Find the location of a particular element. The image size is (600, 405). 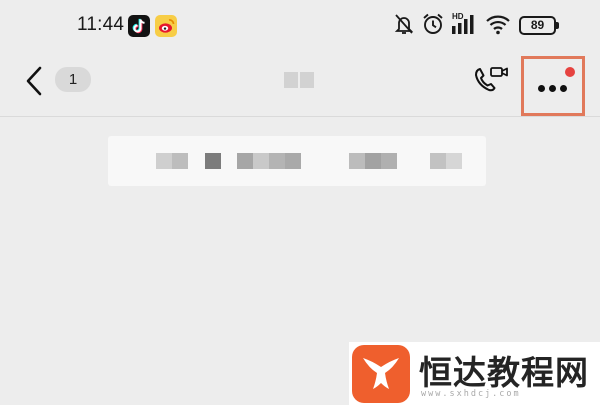

battery-icon: 89 is located at coordinates (539, 25).